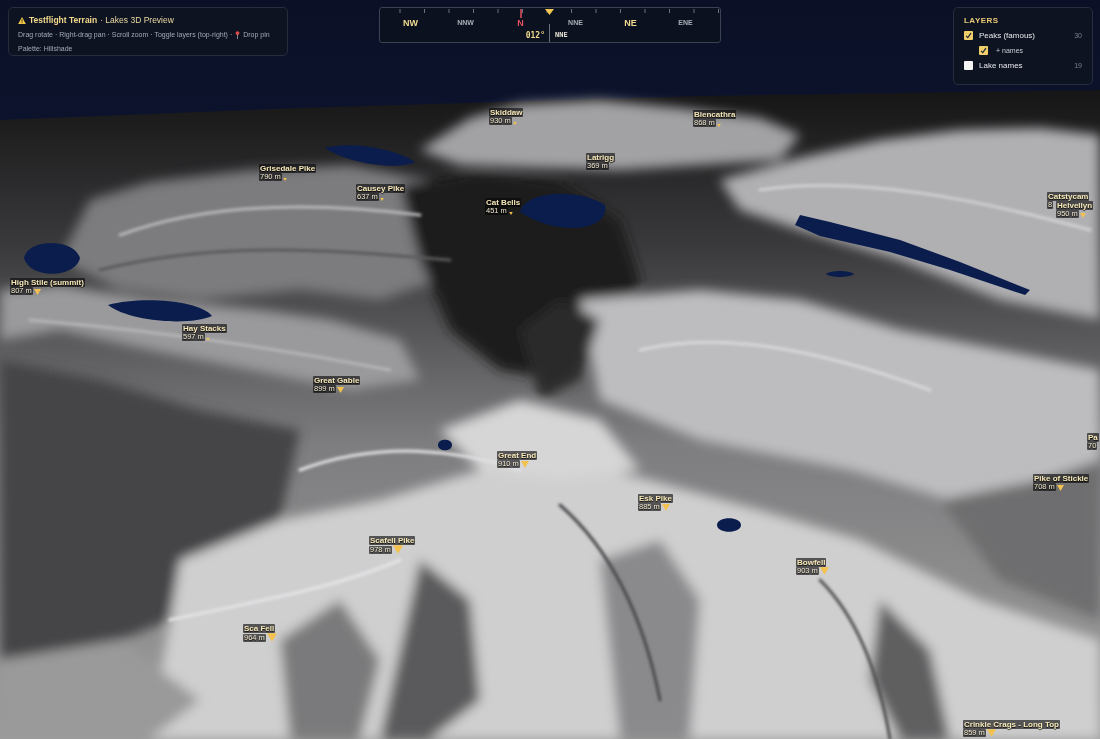  What do you see at coordinates (392, 540) in the screenshot?
I see `peak-name: Scafell Pike` at bounding box center [392, 540].